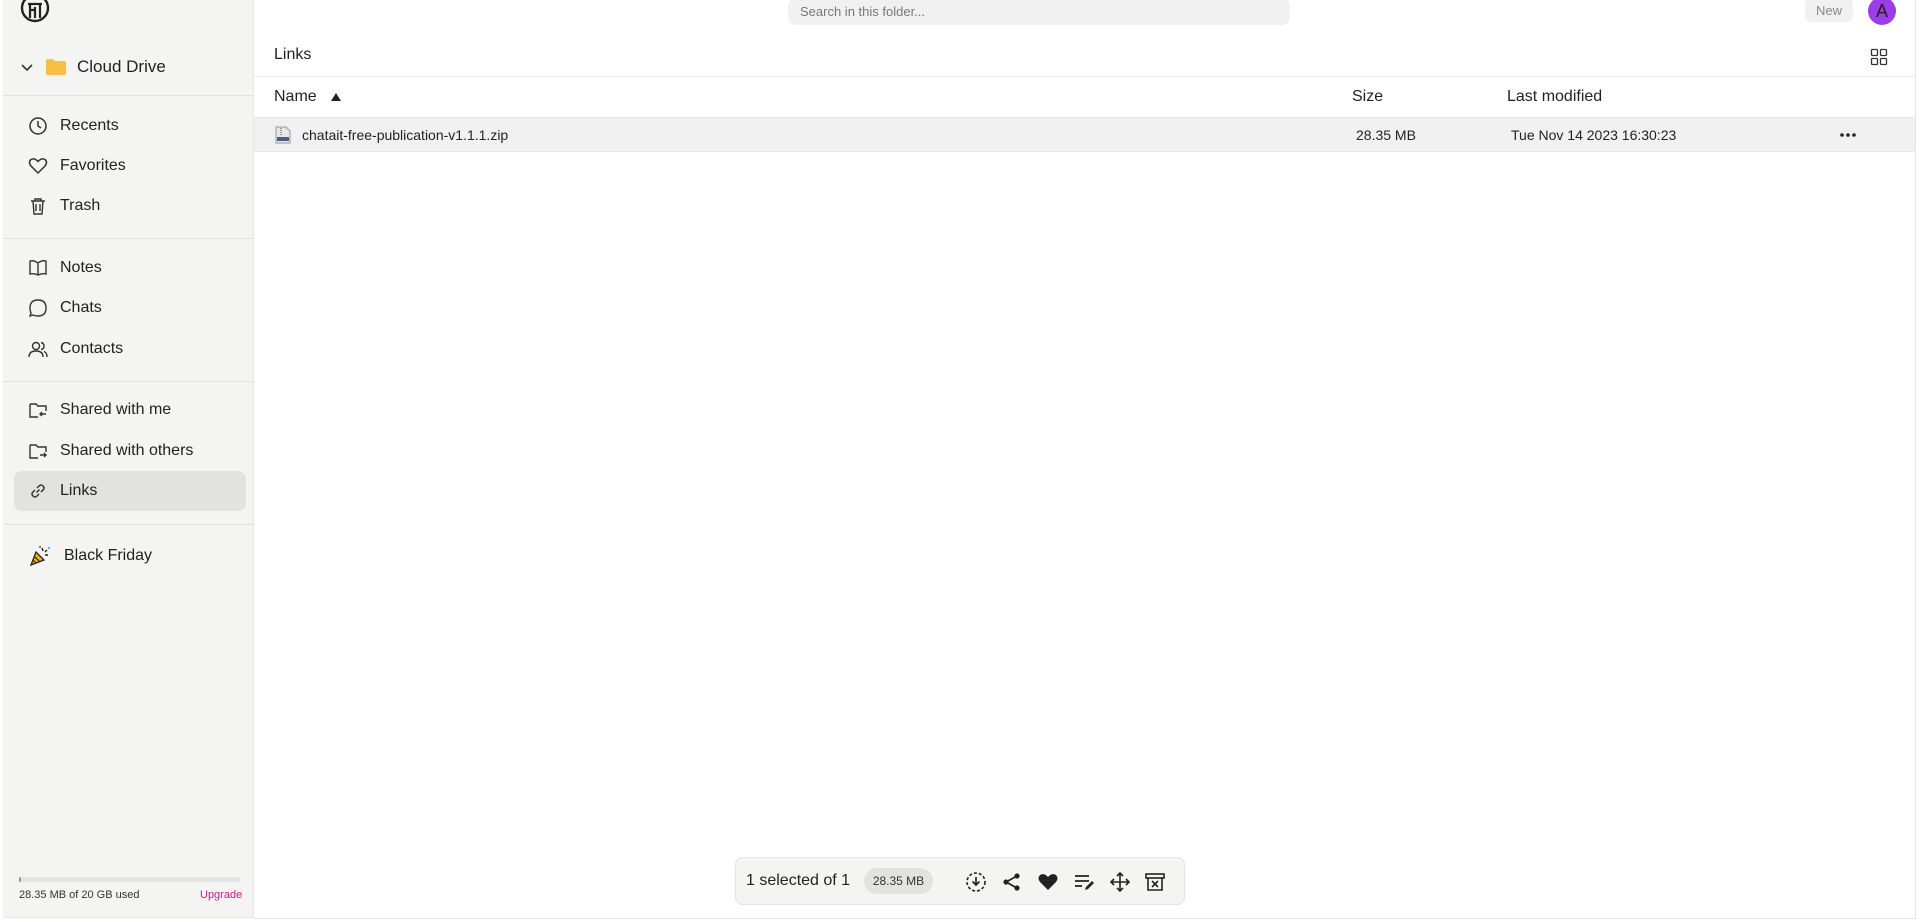  I want to click on sidebar-item-label: Recents, so click(89, 125).